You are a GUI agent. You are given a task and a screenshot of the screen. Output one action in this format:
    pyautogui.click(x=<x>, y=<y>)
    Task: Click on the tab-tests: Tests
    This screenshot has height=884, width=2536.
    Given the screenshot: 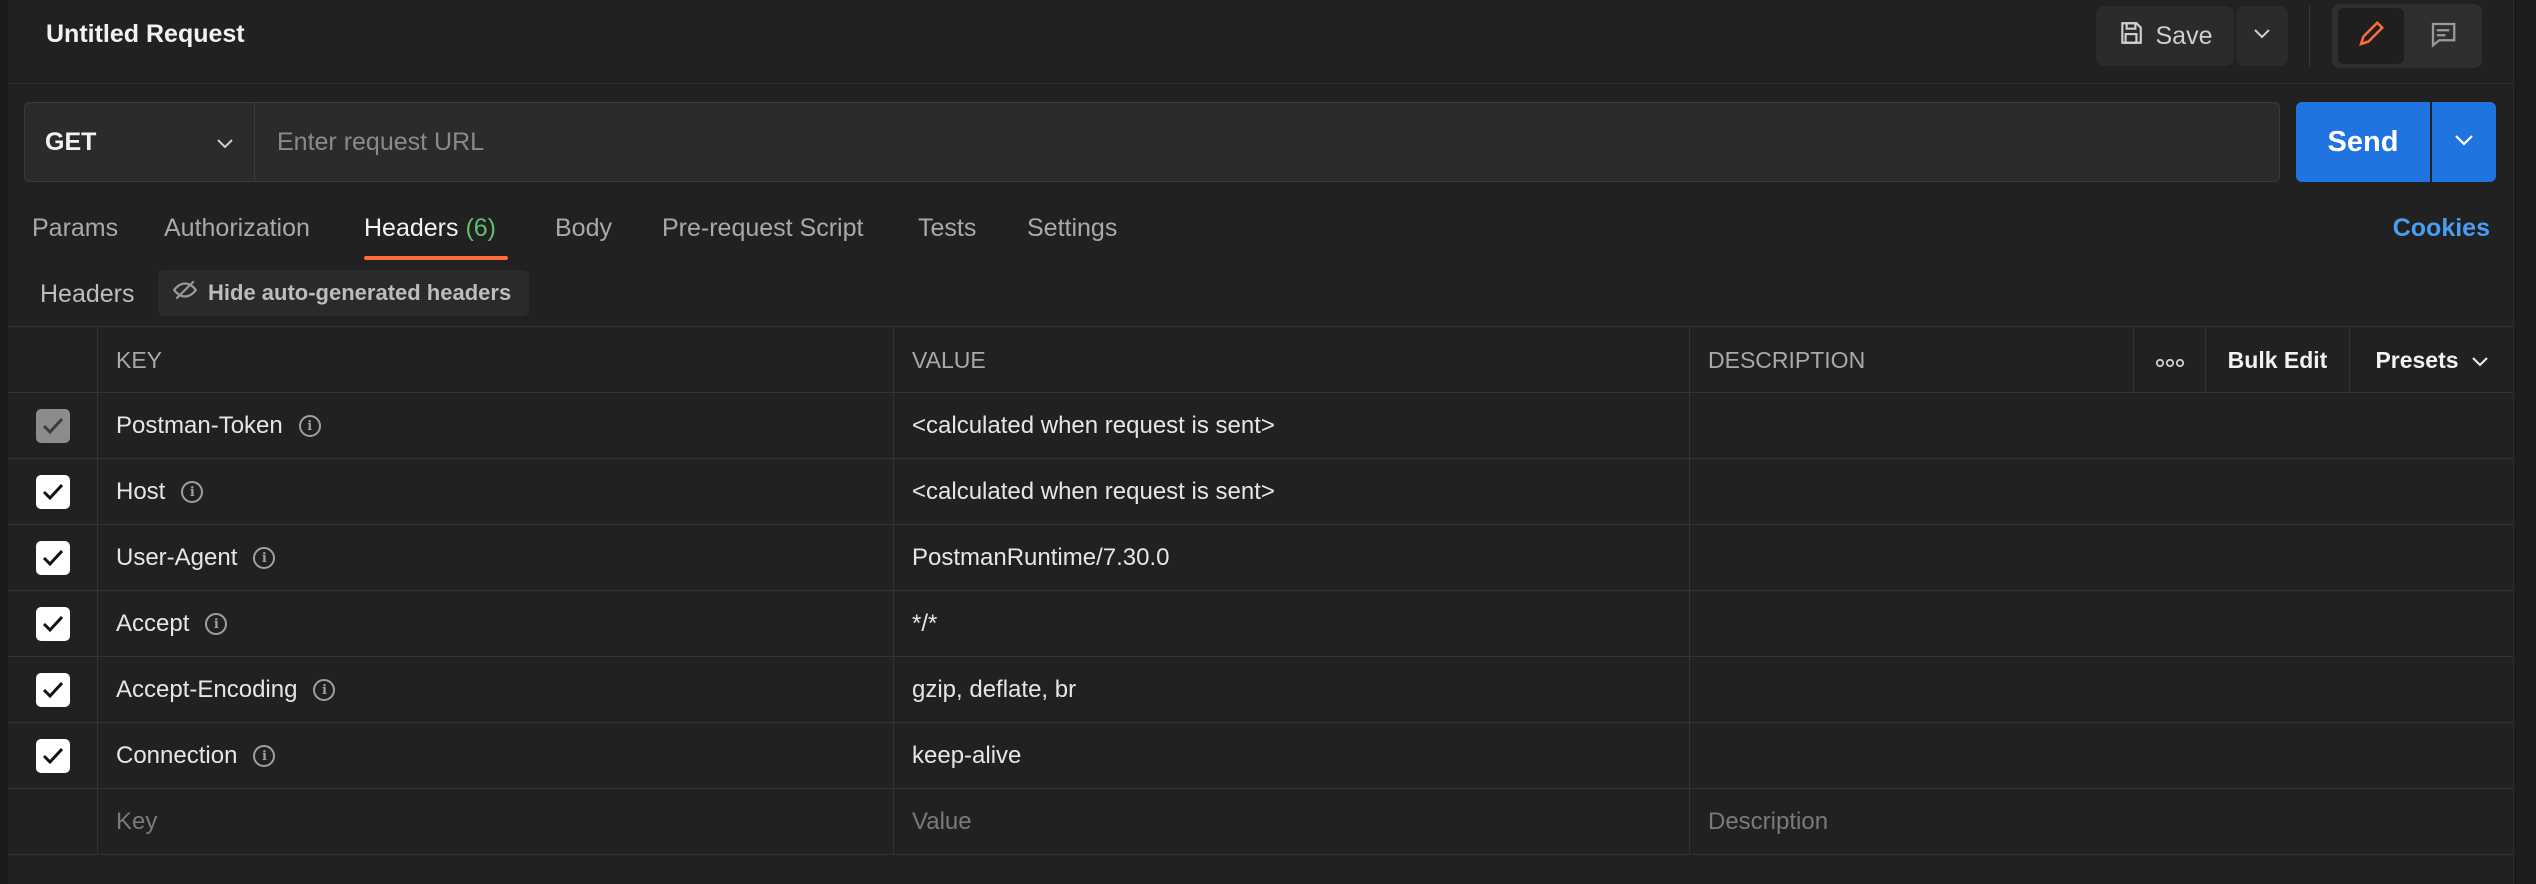 What is the action you would take?
    pyautogui.click(x=947, y=228)
    